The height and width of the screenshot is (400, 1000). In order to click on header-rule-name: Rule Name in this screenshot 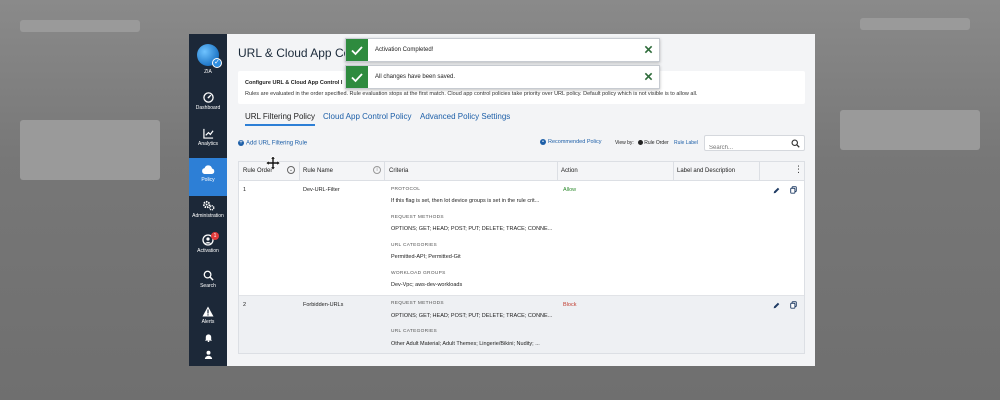, I will do `click(318, 171)`.